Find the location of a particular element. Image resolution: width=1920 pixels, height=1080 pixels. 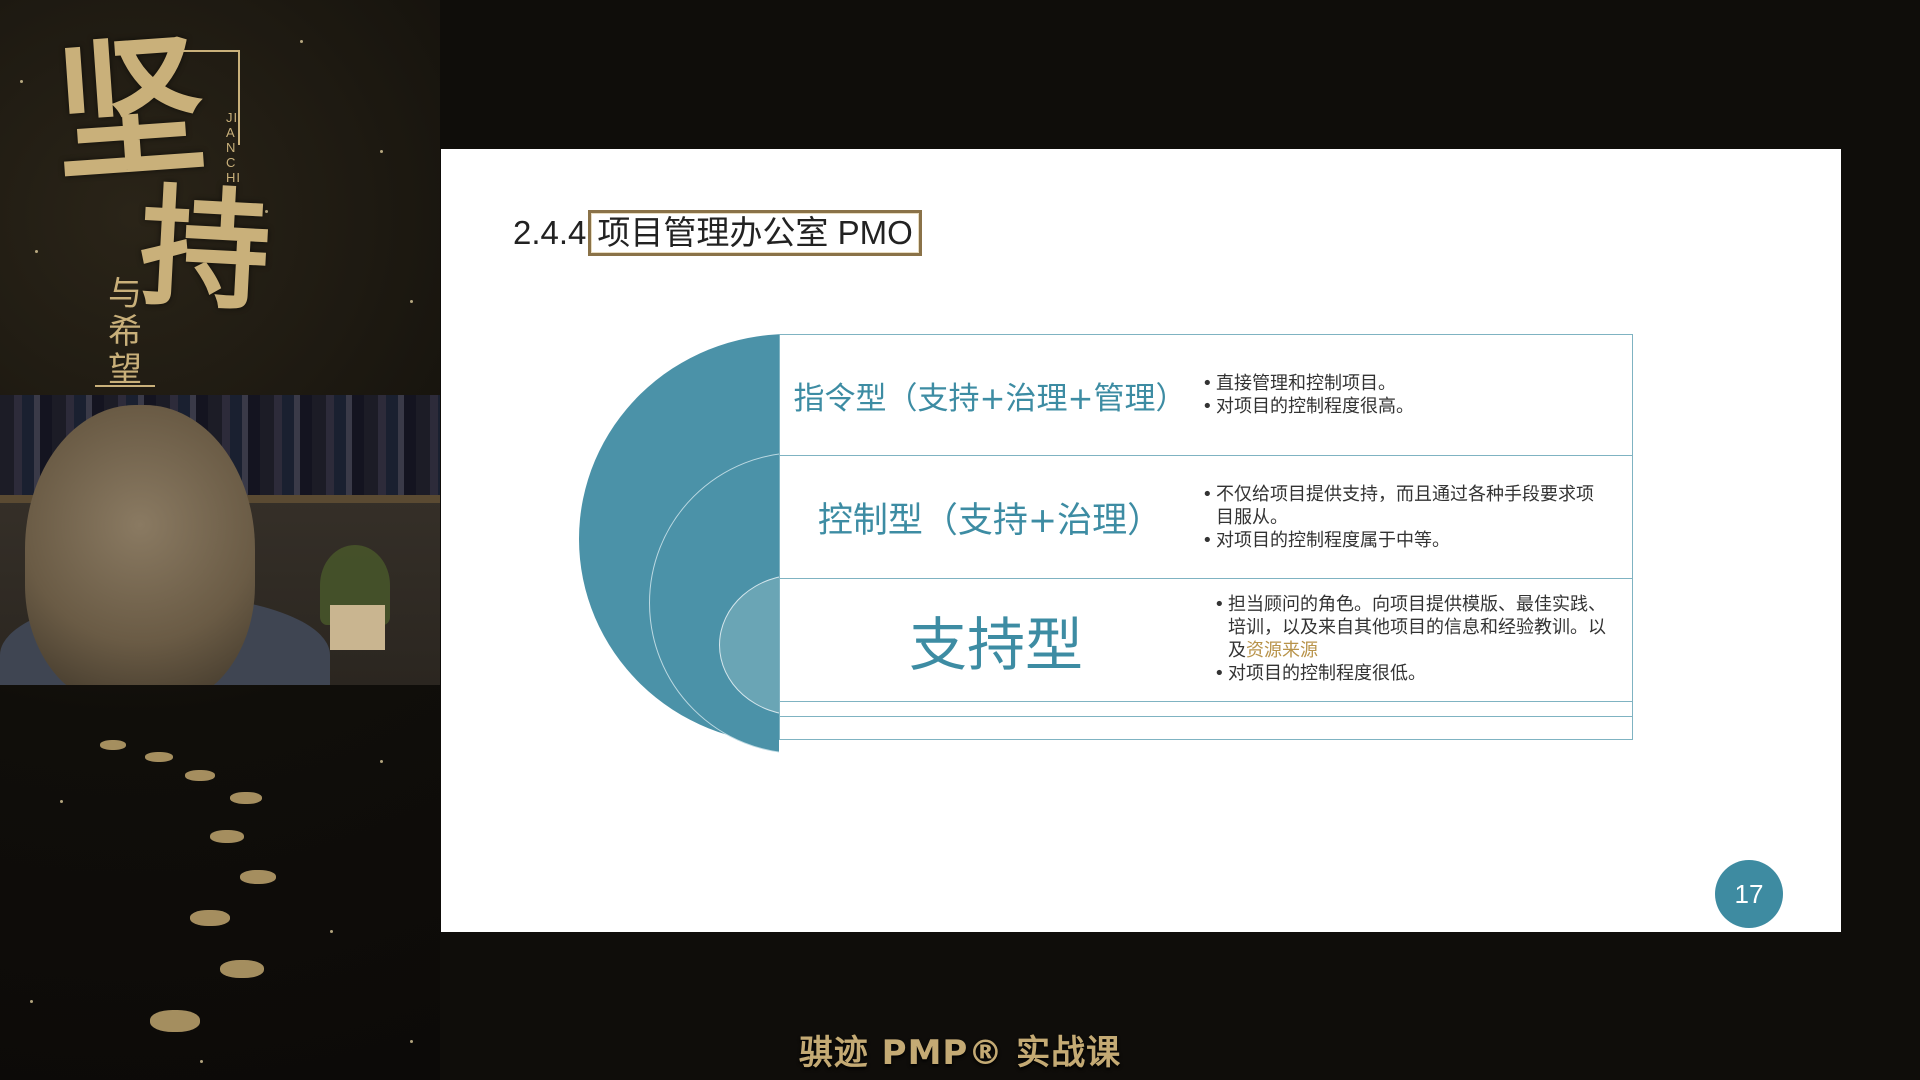

bullet-item: 对项目的控制程度很低。 is located at coordinates (1417, 673).